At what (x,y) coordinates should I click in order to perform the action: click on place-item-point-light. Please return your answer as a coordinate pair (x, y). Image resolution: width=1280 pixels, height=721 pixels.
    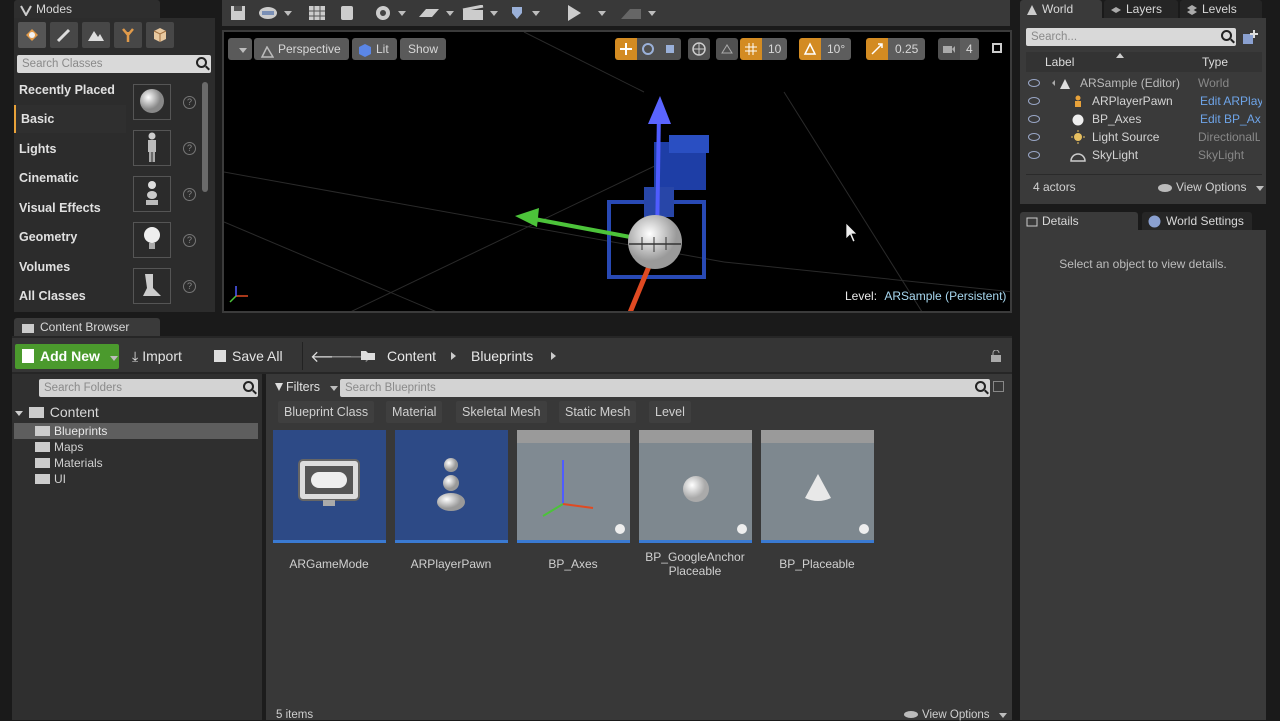
    Looking at the image, I should click on (152, 240).